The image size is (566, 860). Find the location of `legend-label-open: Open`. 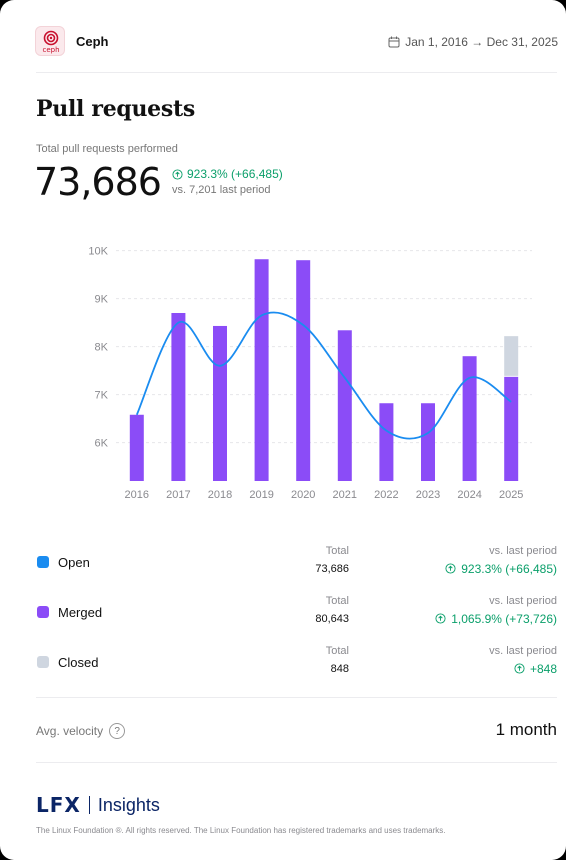

legend-label-open: Open is located at coordinates (74, 562).